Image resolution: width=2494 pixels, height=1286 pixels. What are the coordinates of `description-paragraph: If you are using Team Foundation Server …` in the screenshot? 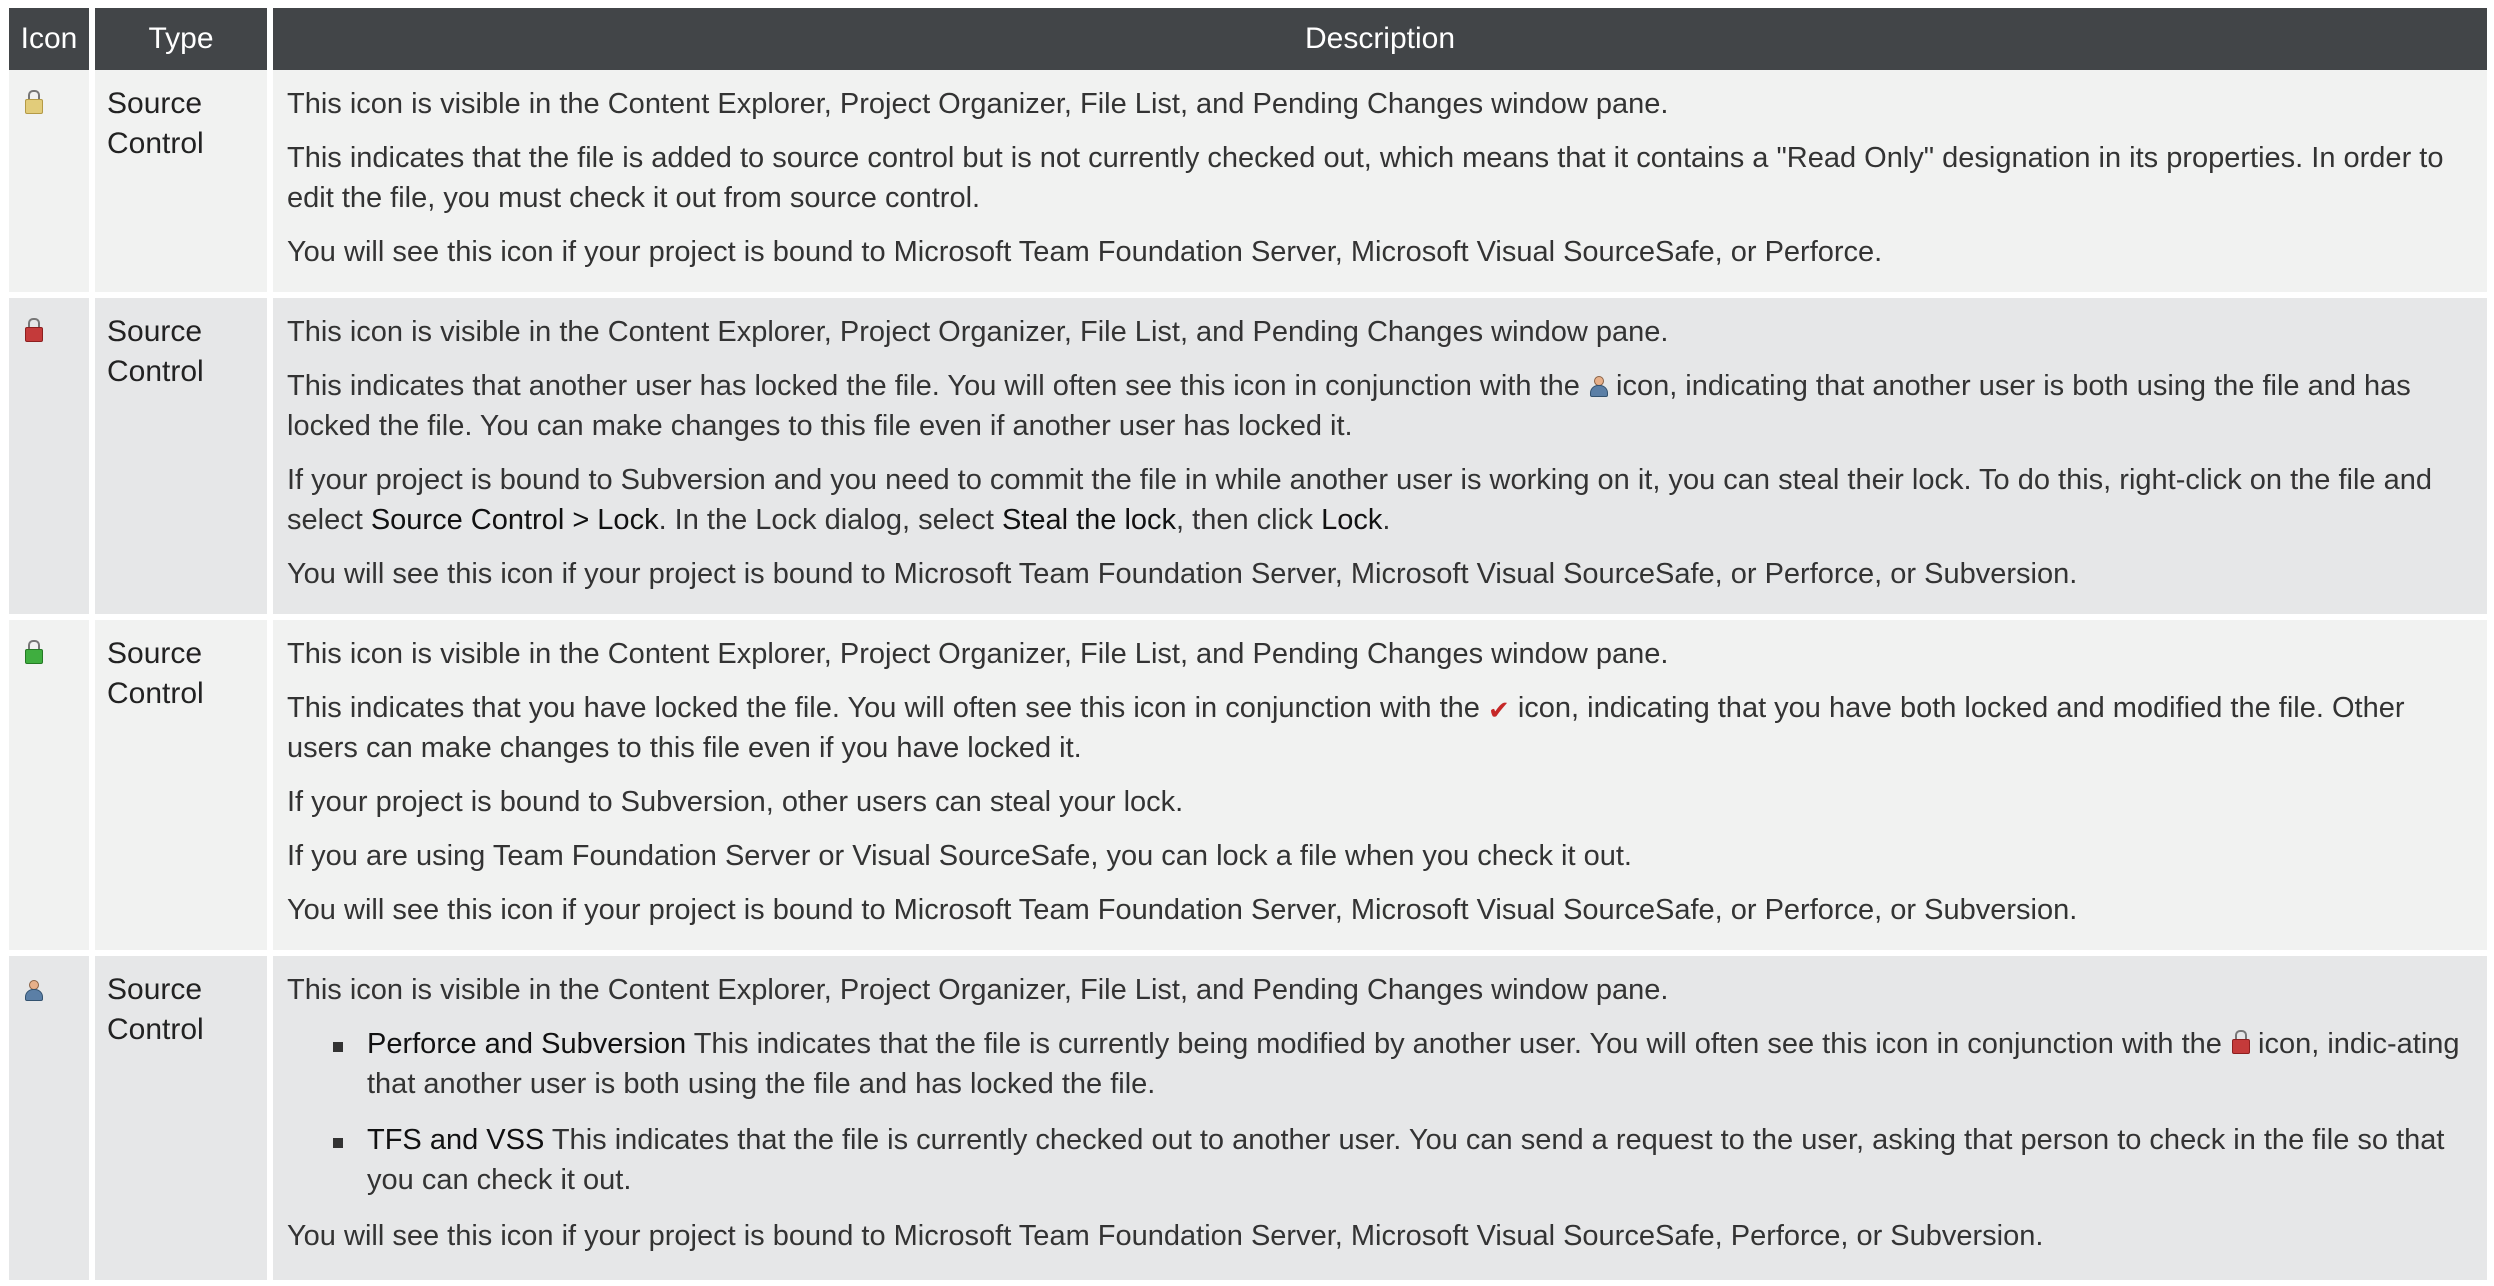 It's located at (959, 856).